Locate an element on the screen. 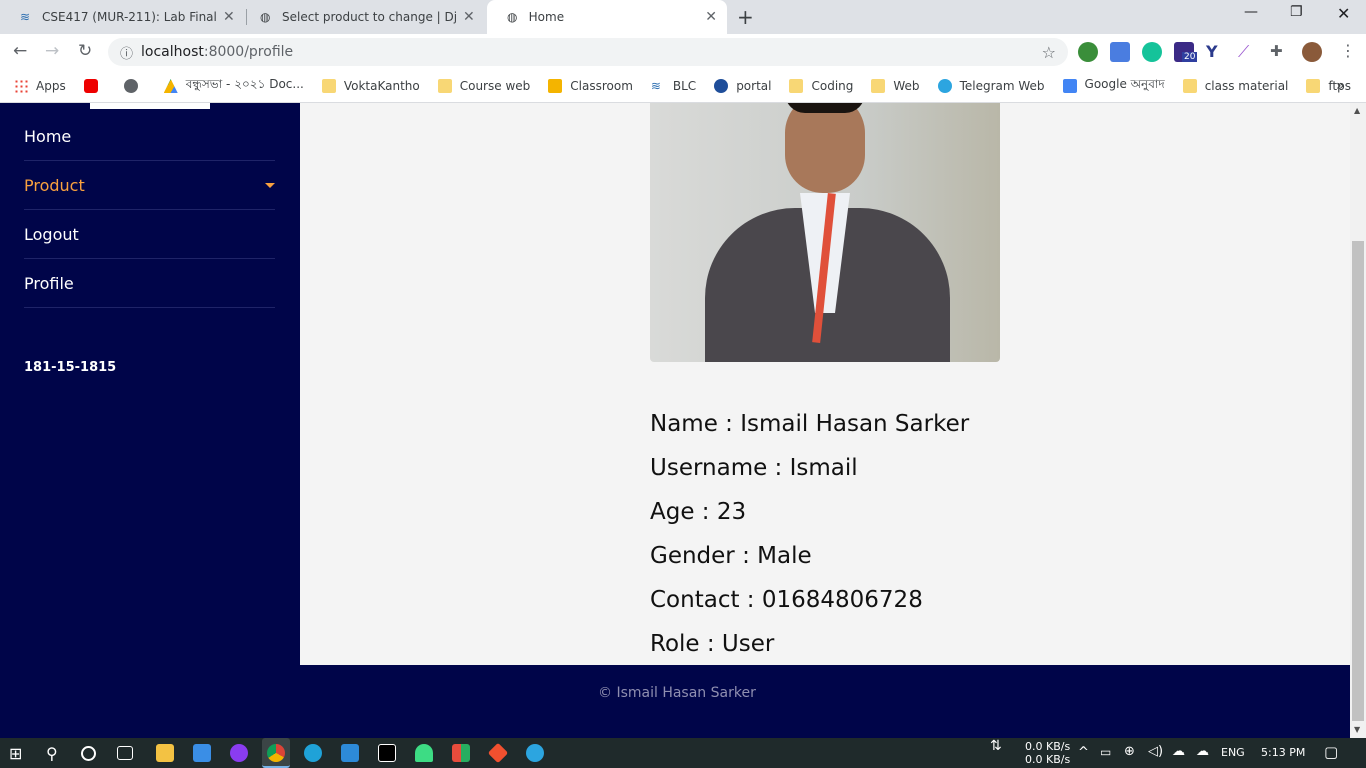 This screenshot has height=768, width=1366. sidebar-item-home: Home is located at coordinates (149, 136).